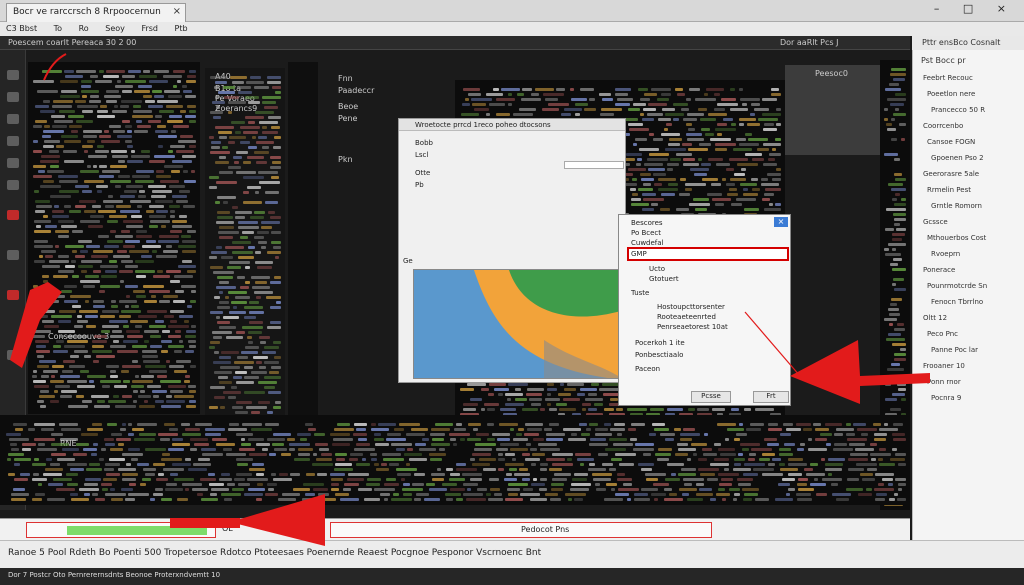 This screenshot has width=1024, height=585. What do you see at coordinates (837, 357) in the screenshot?
I see `red-arrow-right` at bounding box center [837, 357].